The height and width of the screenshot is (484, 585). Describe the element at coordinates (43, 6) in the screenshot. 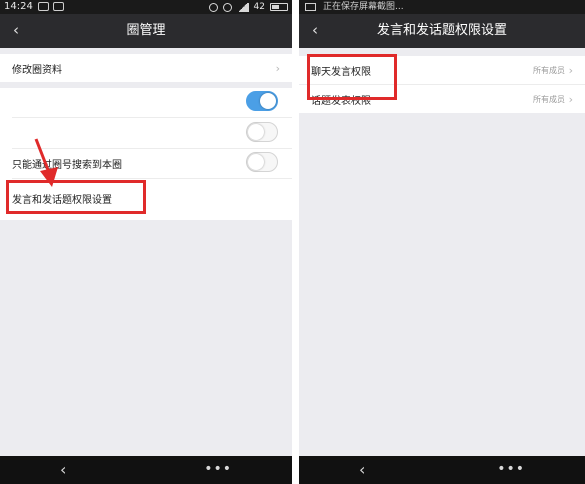

I see `loop-icon` at that location.